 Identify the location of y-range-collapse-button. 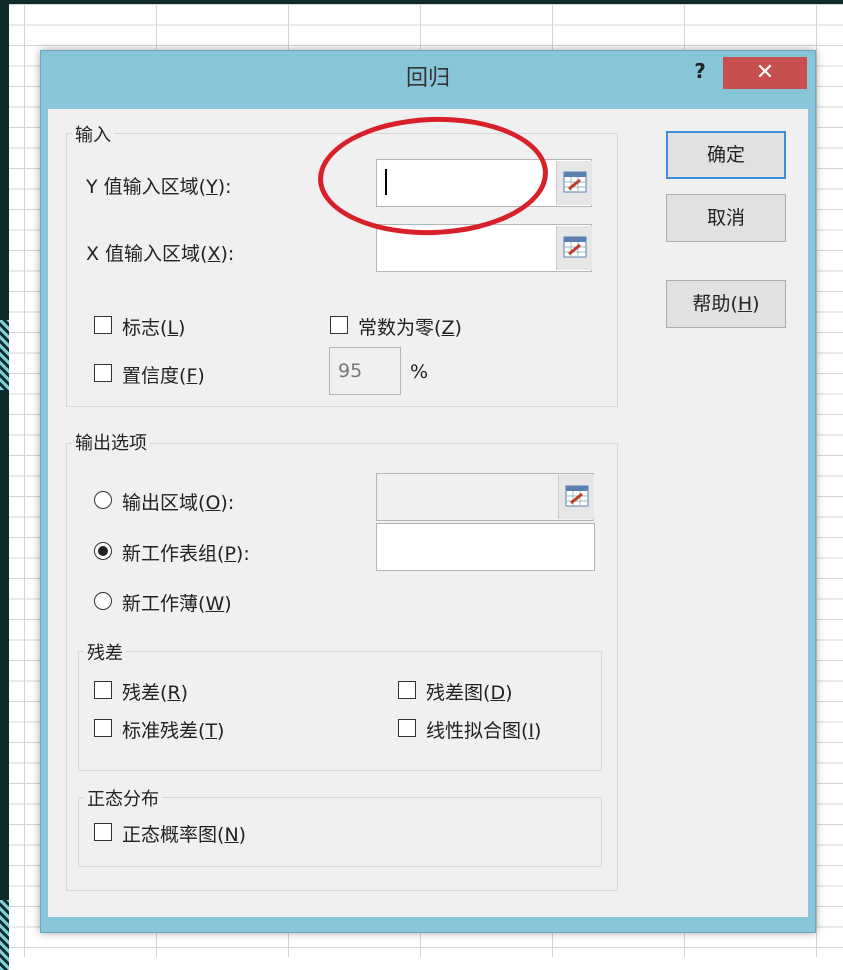
(574, 183).